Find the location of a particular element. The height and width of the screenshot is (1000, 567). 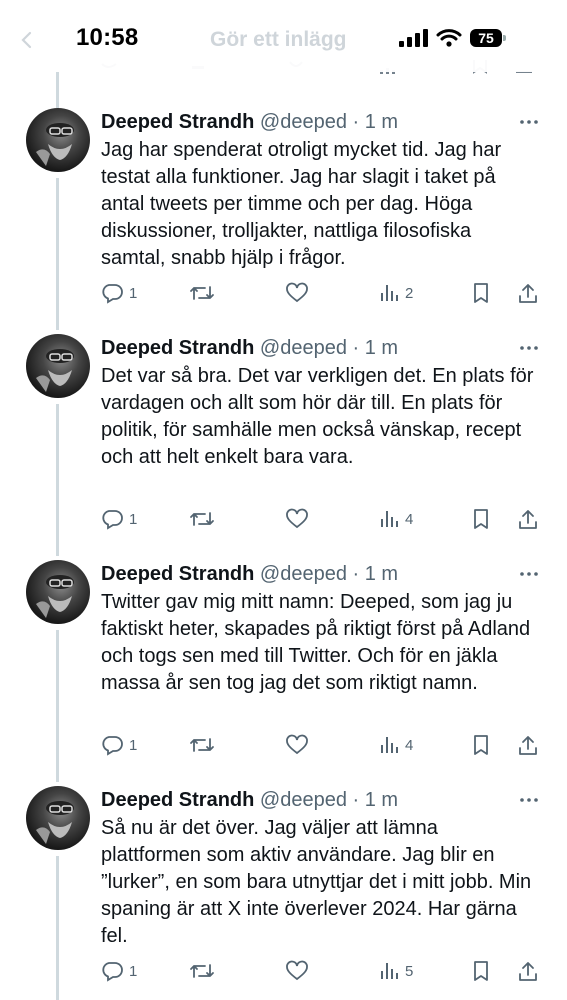

wifi-icon is located at coordinates (449, 38).